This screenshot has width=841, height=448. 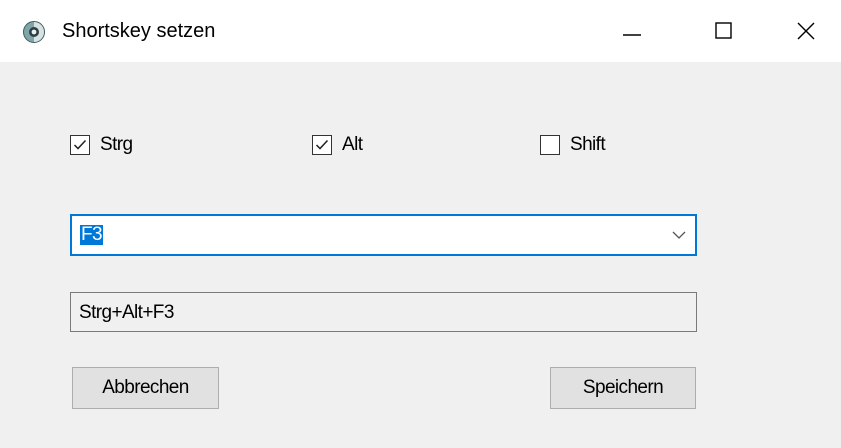 I want to click on cancel-button: Abbrechen, so click(x=145, y=388).